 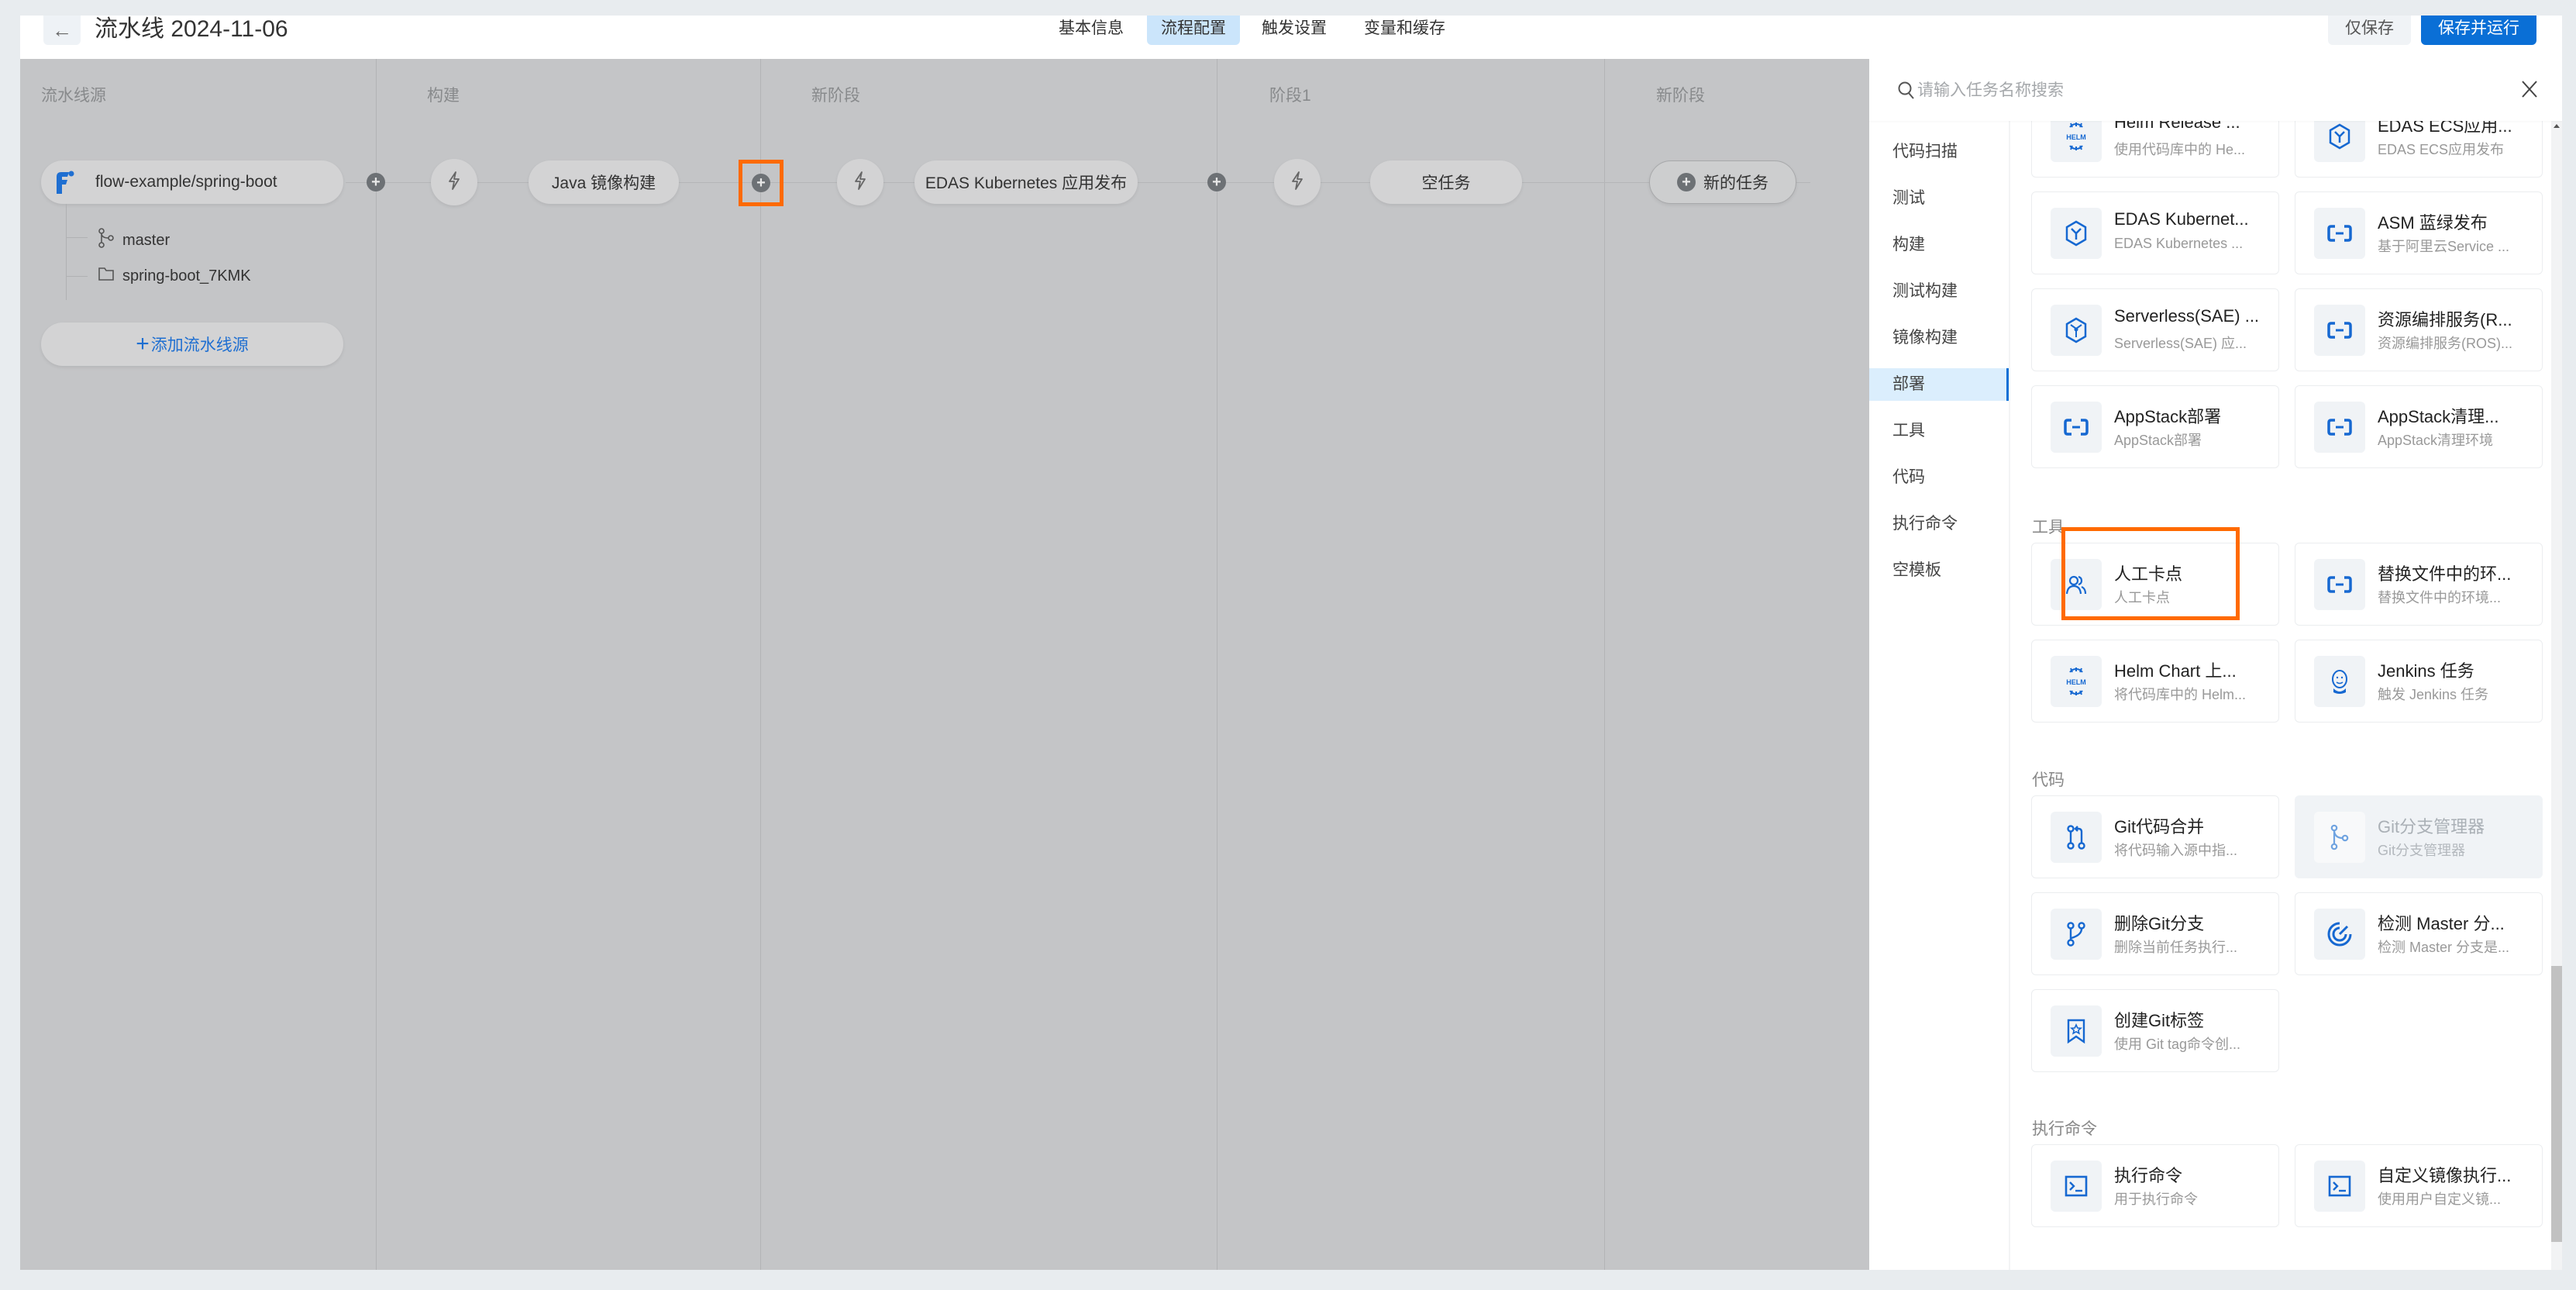 What do you see at coordinates (1906, 93) in the screenshot?
I see `search-icon` at bounding box center [1906, 93].